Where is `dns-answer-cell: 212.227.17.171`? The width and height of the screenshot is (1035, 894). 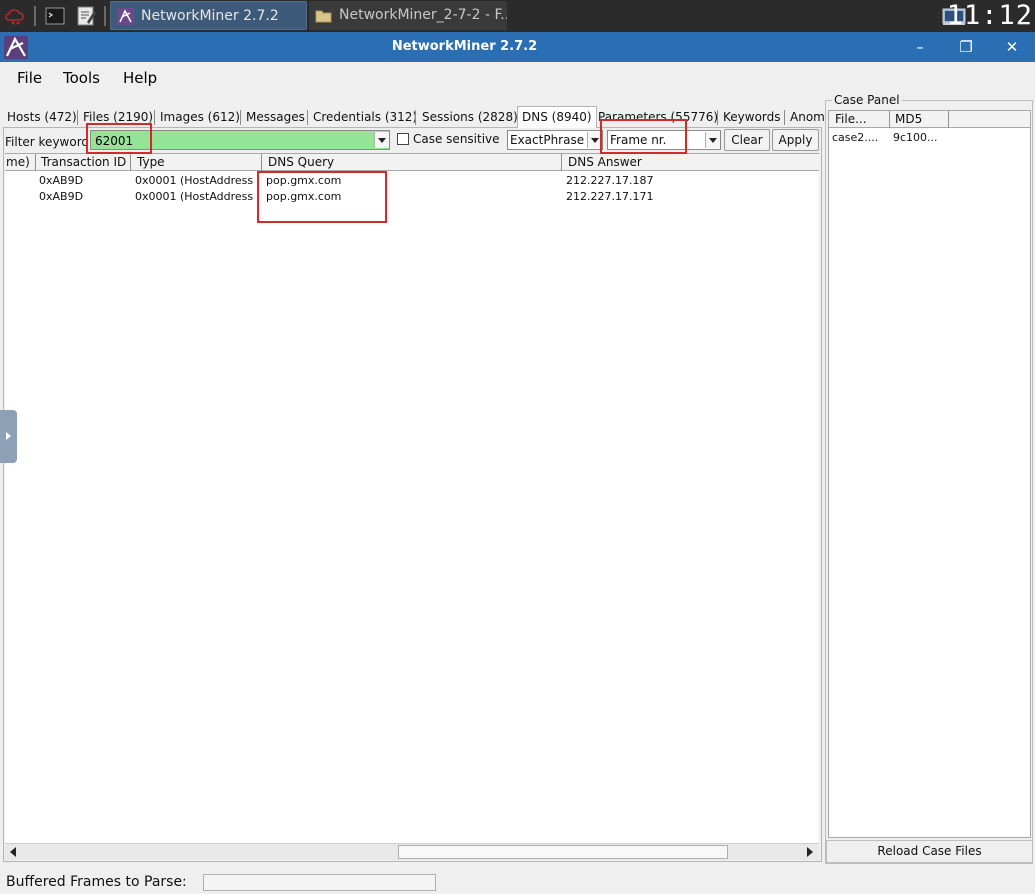
dns-answer-cell: 212.227.17.171 is located at coordinates (610, 196).